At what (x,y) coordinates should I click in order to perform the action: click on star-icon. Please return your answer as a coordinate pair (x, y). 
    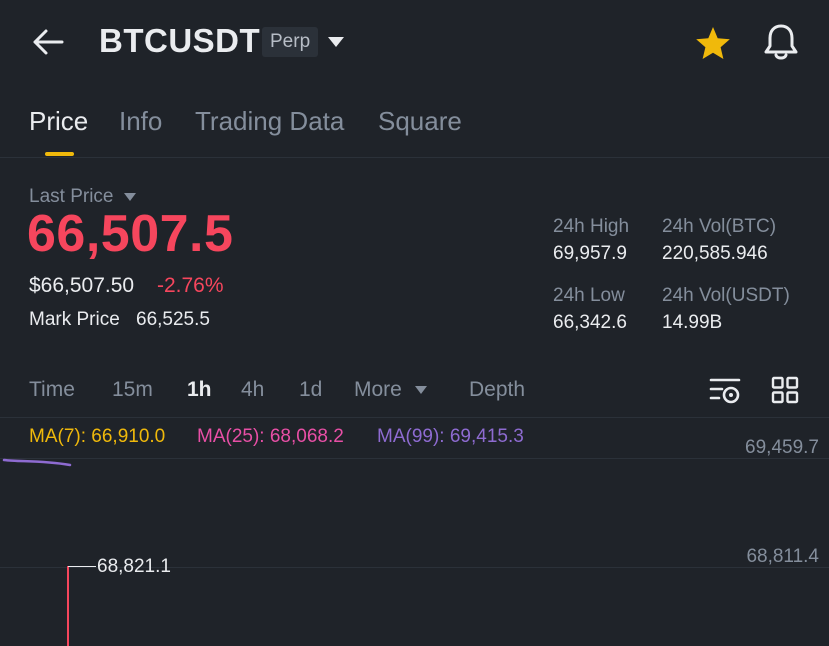
    Looking at the image, I should click on (713, 43).